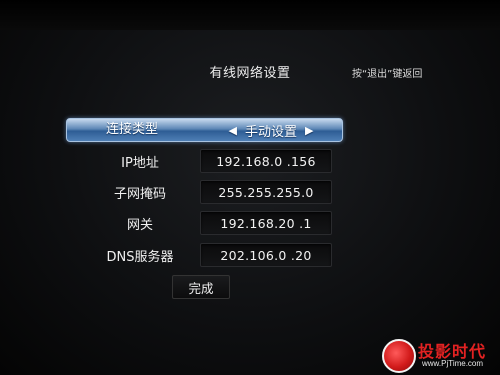  Describe the element at coordinates (250, 15) in the screenshot. I see `top-dark-band` at that location.